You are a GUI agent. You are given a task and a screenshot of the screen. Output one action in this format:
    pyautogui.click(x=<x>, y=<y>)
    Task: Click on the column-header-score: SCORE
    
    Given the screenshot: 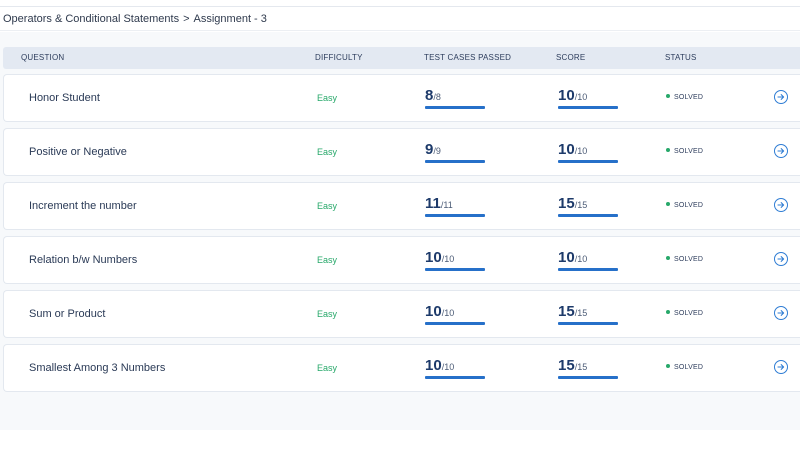 What is the action you would take?
    pyautogui.click(x=571, y=57)
    